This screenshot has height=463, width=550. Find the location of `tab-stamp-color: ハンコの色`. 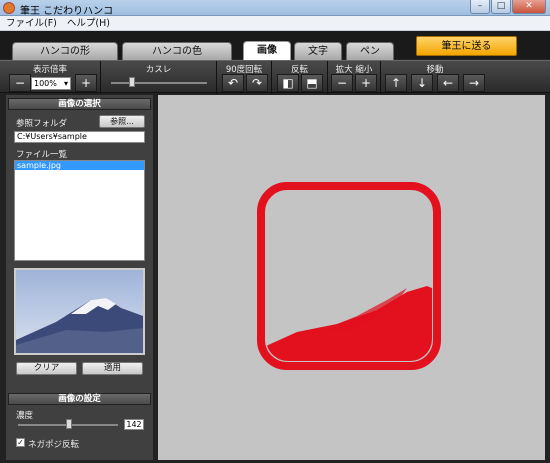

tab-stamp-color: ハンコの色 is located at coordinates (177, 51).